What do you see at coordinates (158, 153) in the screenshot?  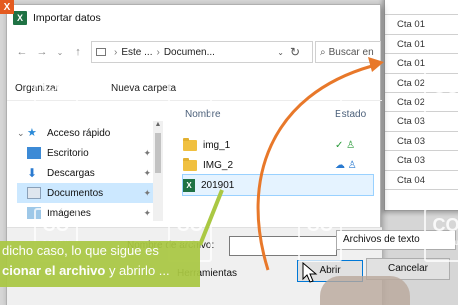 I see `scroll-thumb` at bounding box center [158, 153].